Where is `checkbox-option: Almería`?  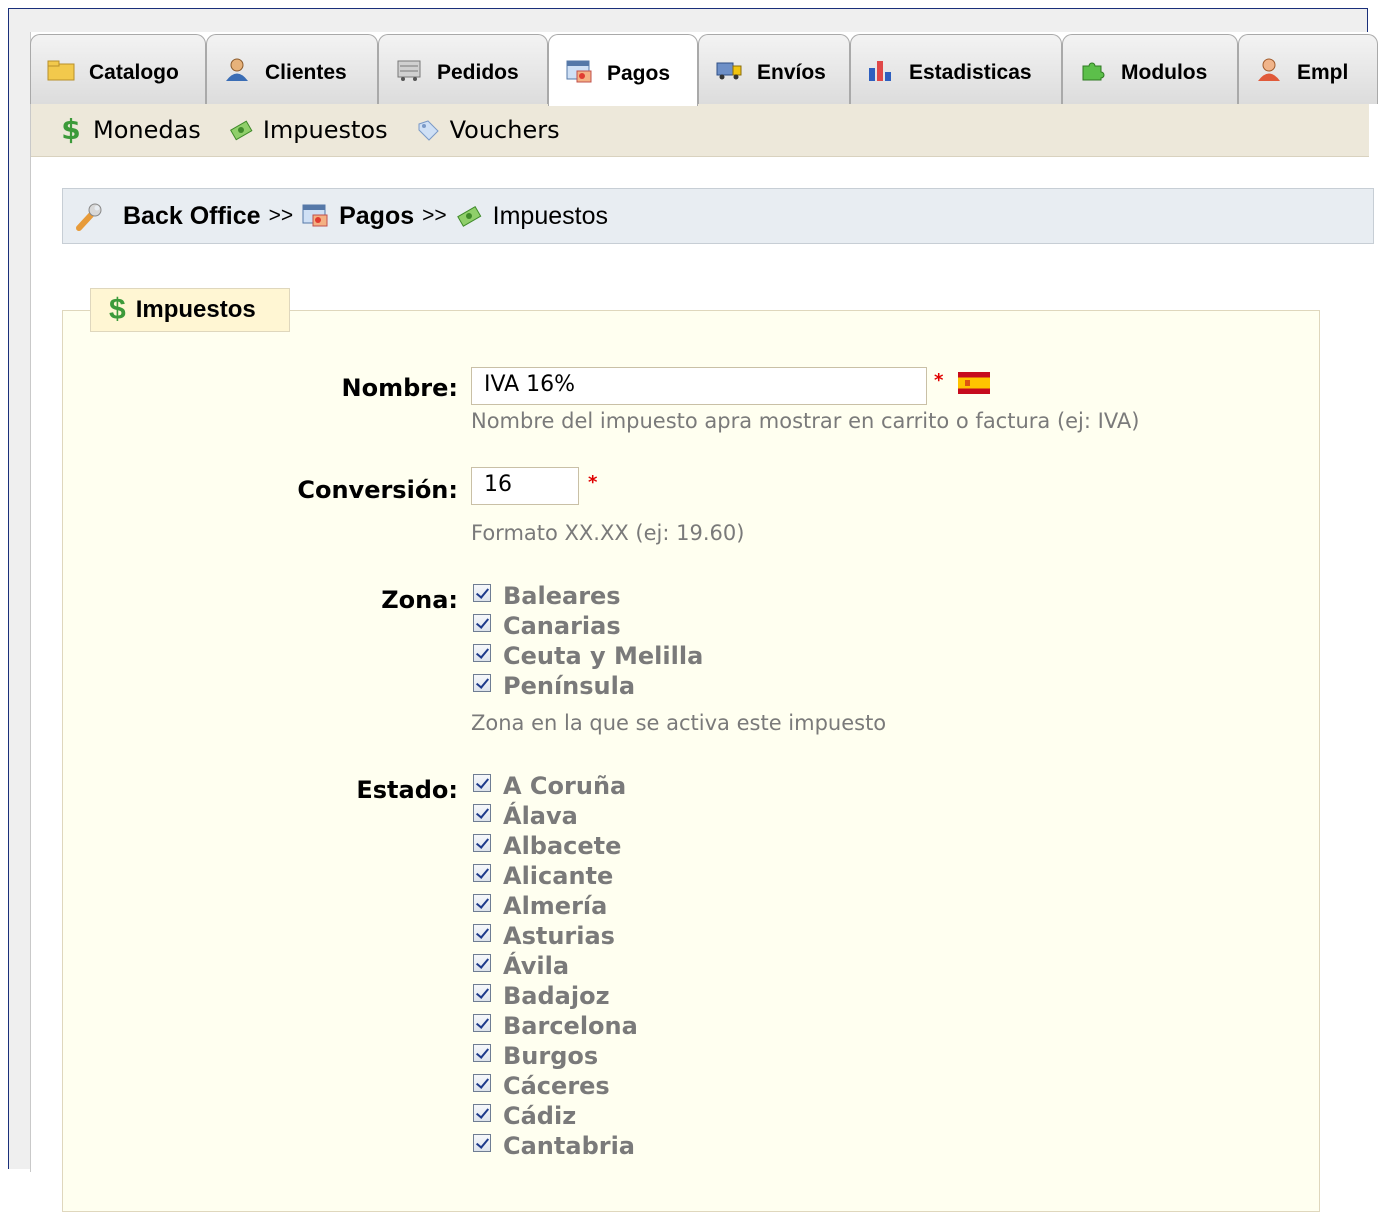
checkbox-option: Almería is located at coordinates (540, 906).